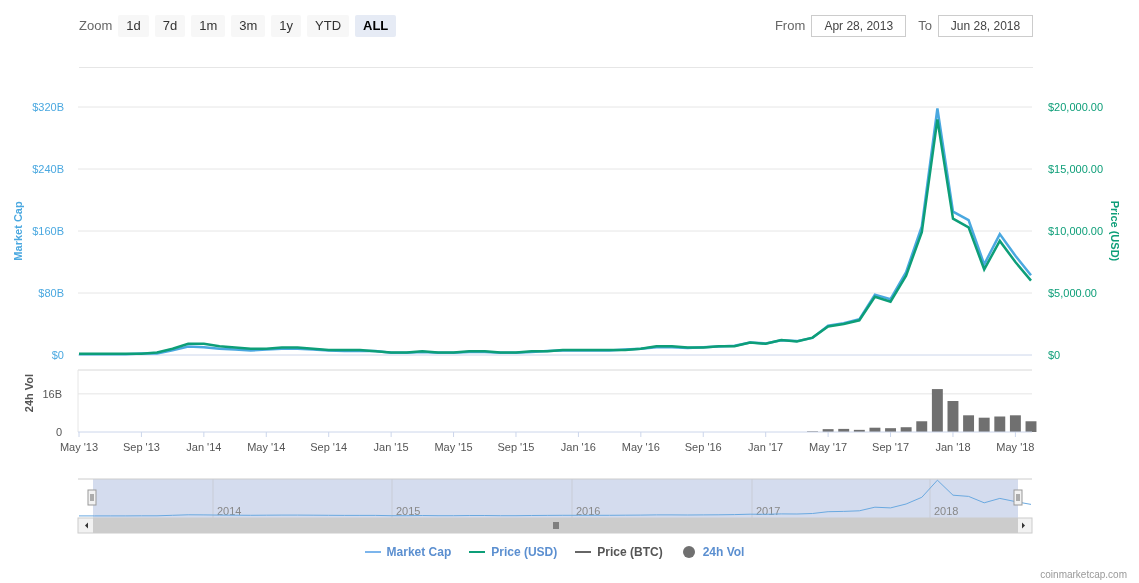 The height and width of the screenshot is (583, 1139). Describe the element at coordinates (52, 393) in the screenshot. I see `axis-label: 16B` at that location.